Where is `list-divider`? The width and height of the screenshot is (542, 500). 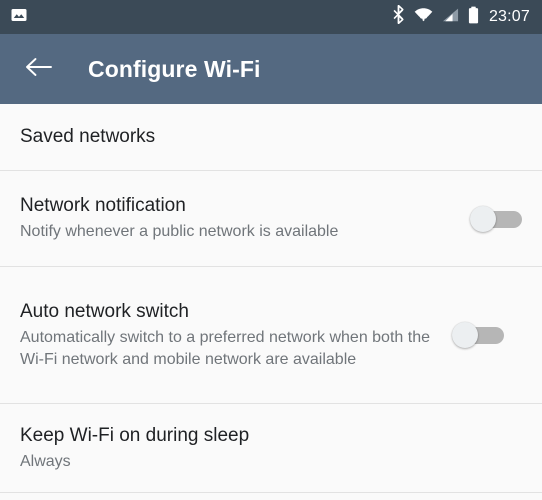
list-divider is located at coordinates (271, 492).